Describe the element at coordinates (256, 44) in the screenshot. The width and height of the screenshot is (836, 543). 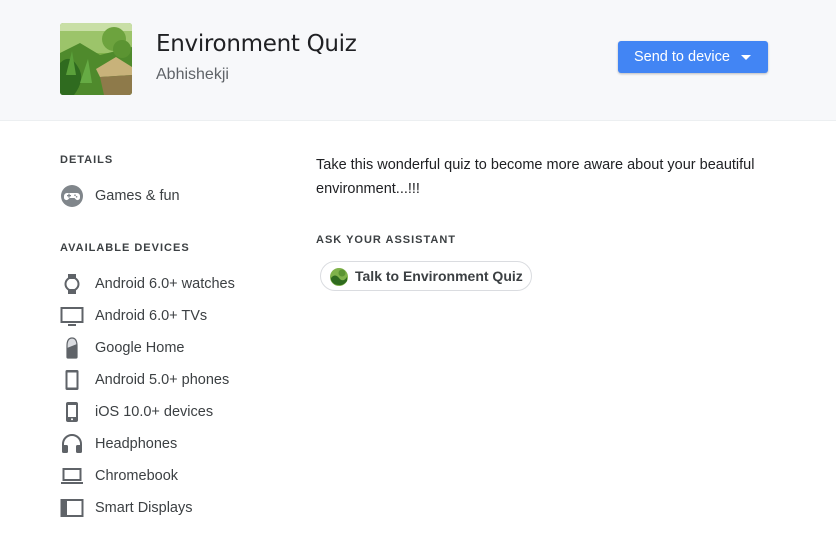
I see `app-title: Environment Quiz` at that location.